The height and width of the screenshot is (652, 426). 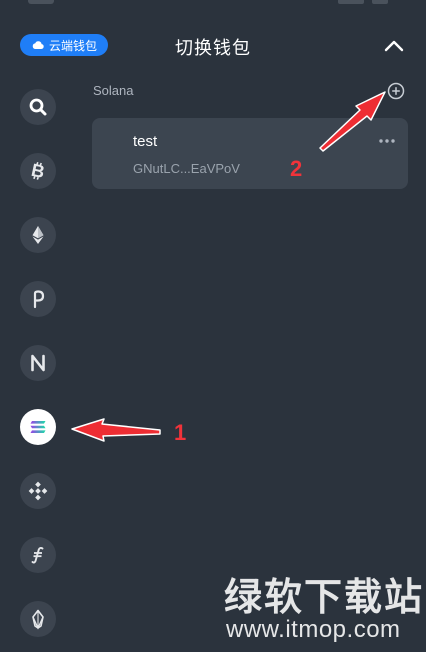 What do you see at coordinates (380, 2) in the screenshot?
I see `status-battery` at bounding box center [380, 2].